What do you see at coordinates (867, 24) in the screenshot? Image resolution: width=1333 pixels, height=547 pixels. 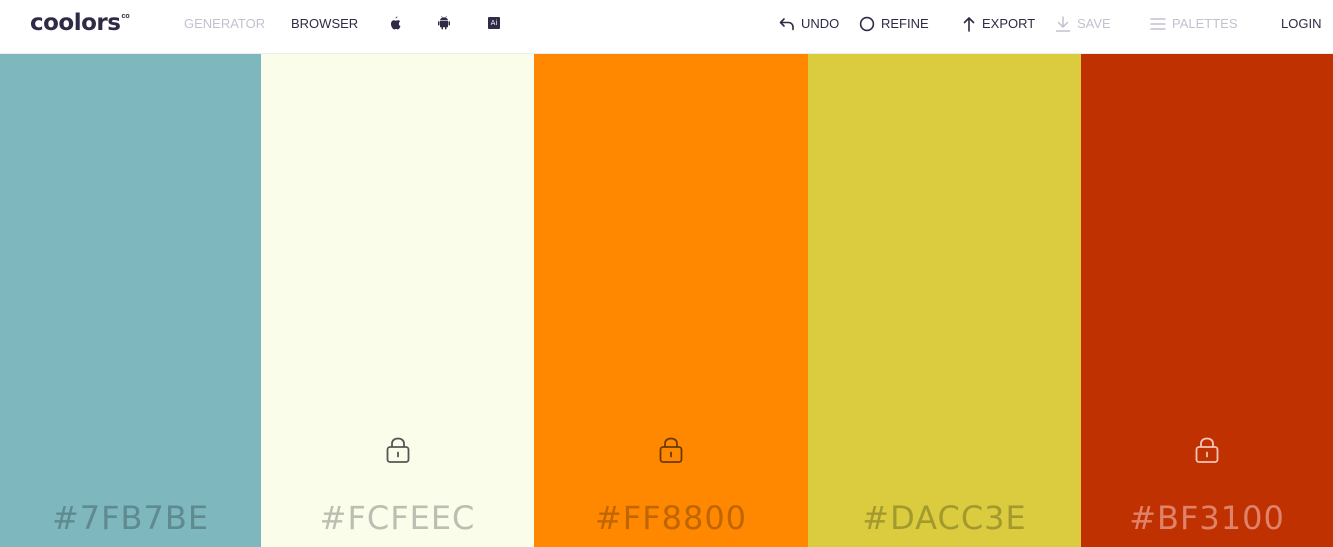 I see `circle-icon` at bounding box center [867, 24].